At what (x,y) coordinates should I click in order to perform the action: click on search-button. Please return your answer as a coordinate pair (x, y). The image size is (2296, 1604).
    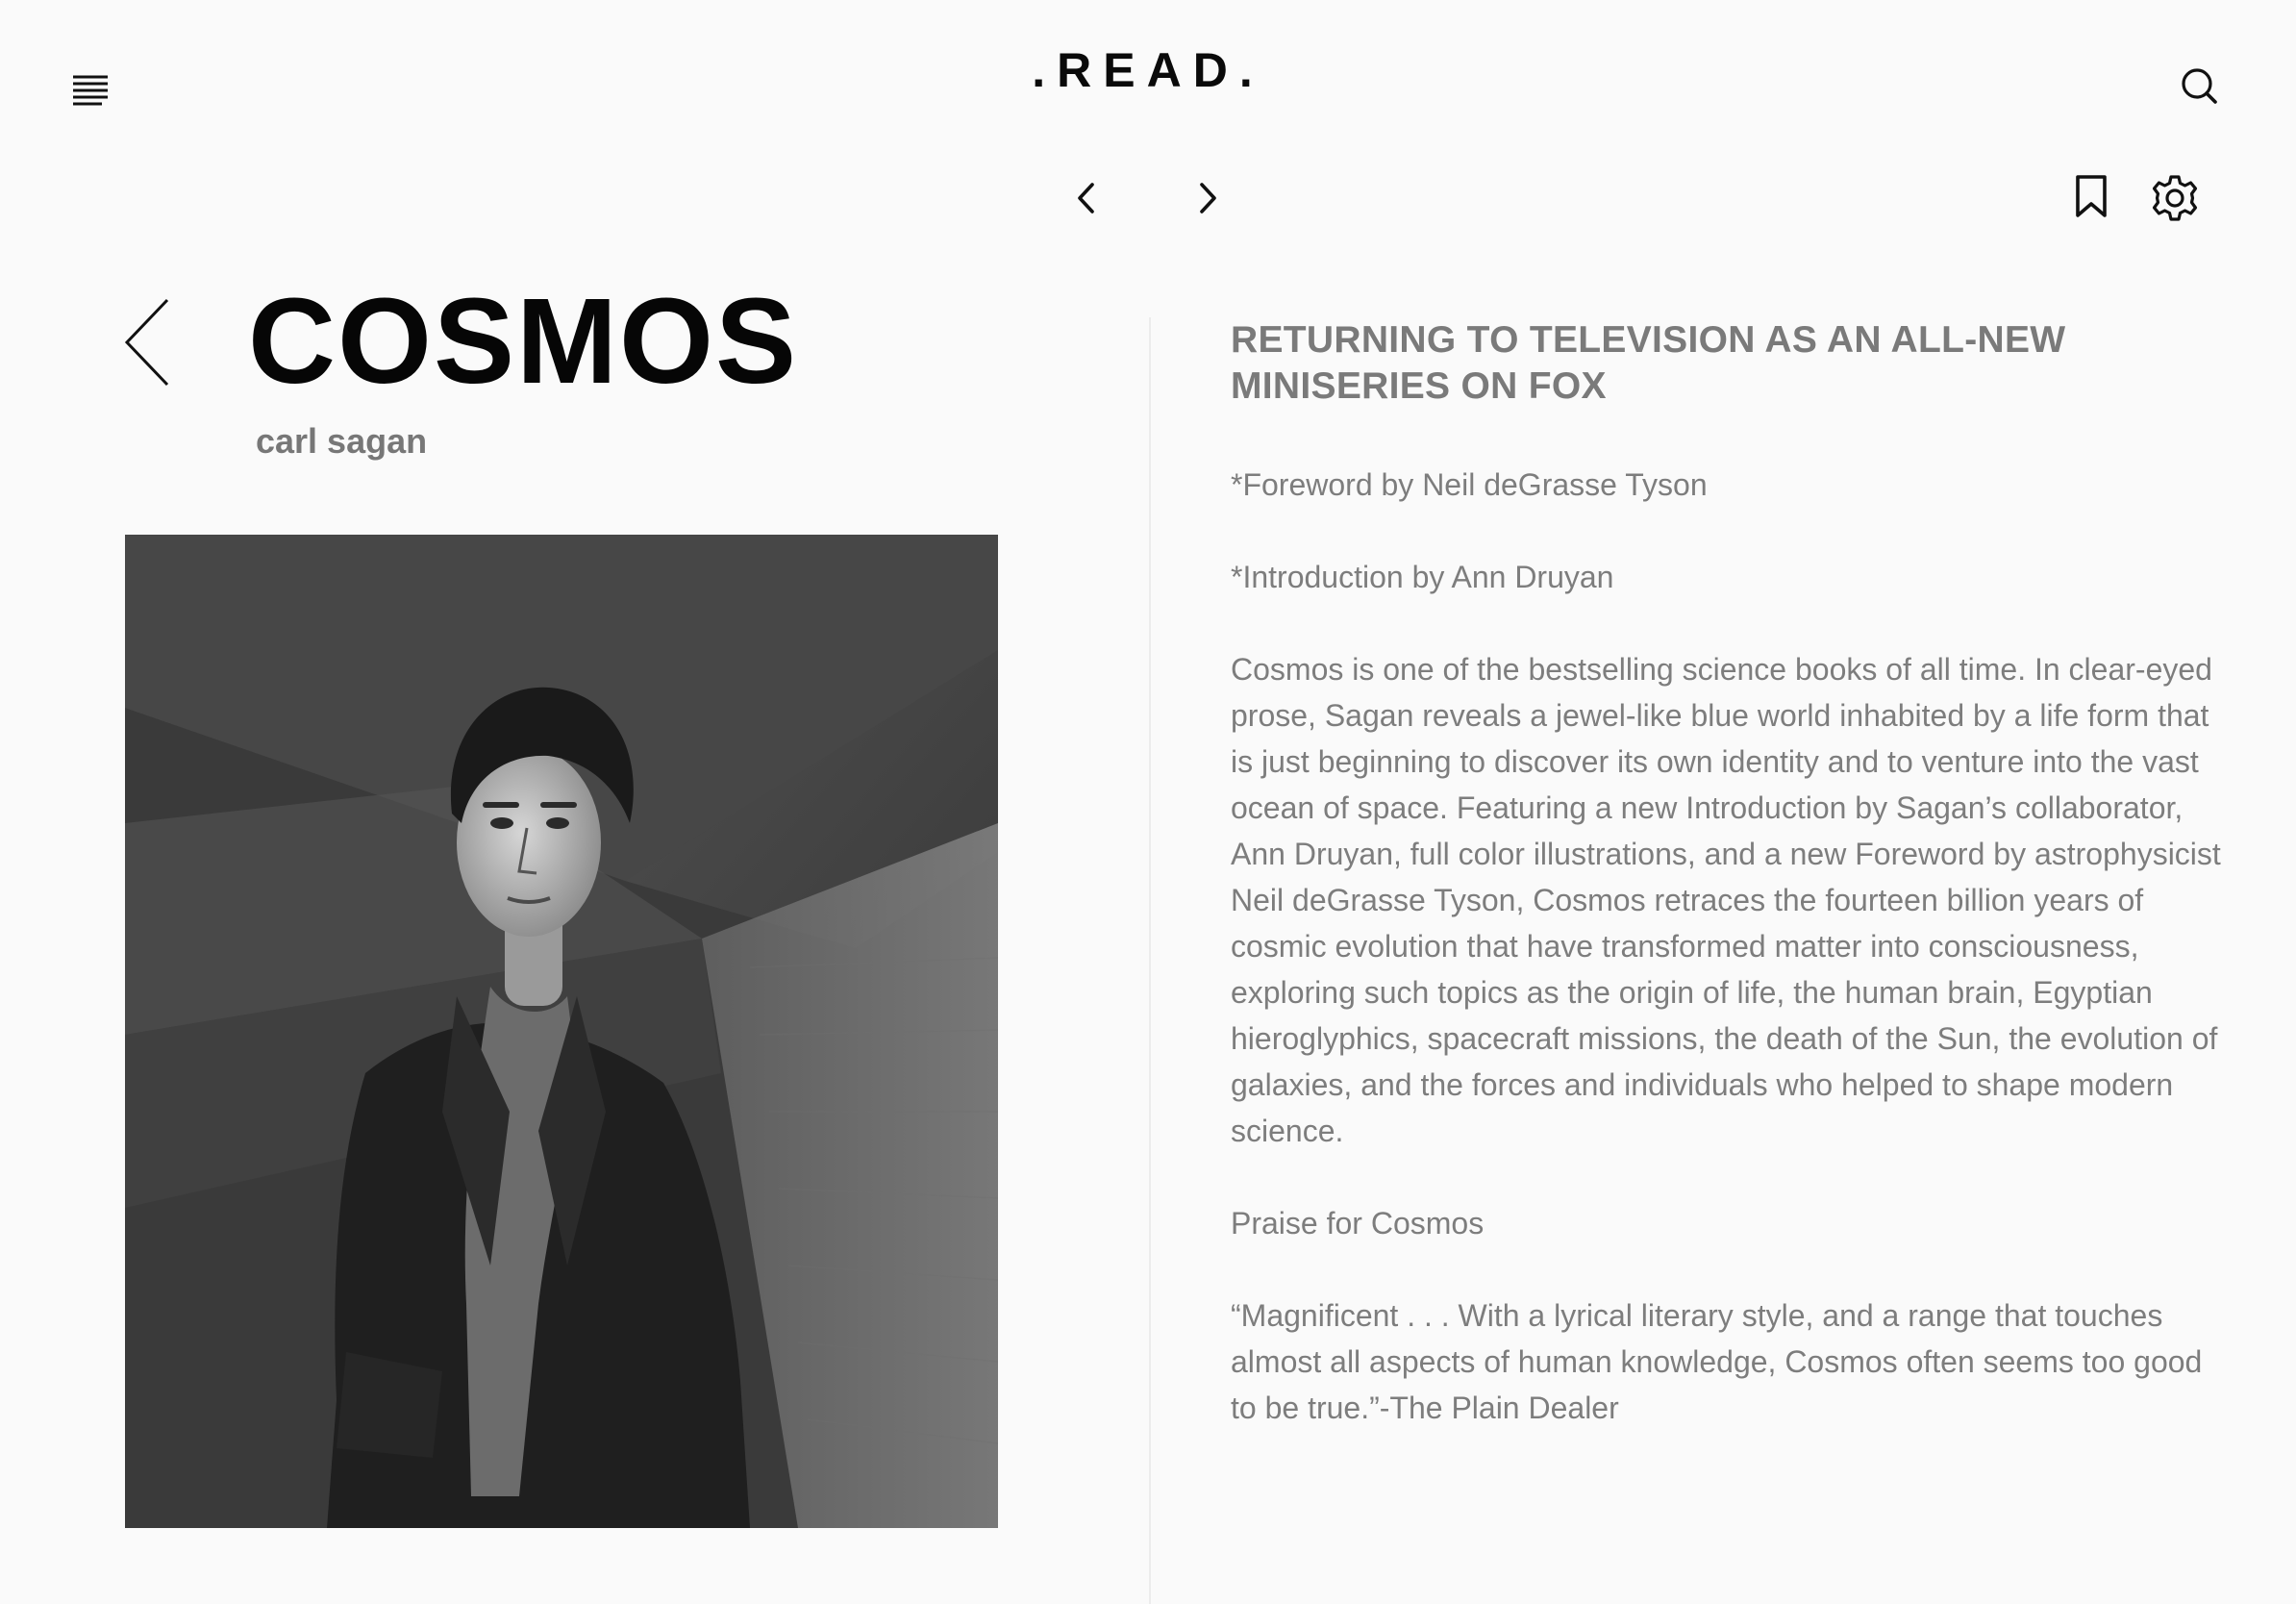
    Looking at the image, I should click on (2200, 86).